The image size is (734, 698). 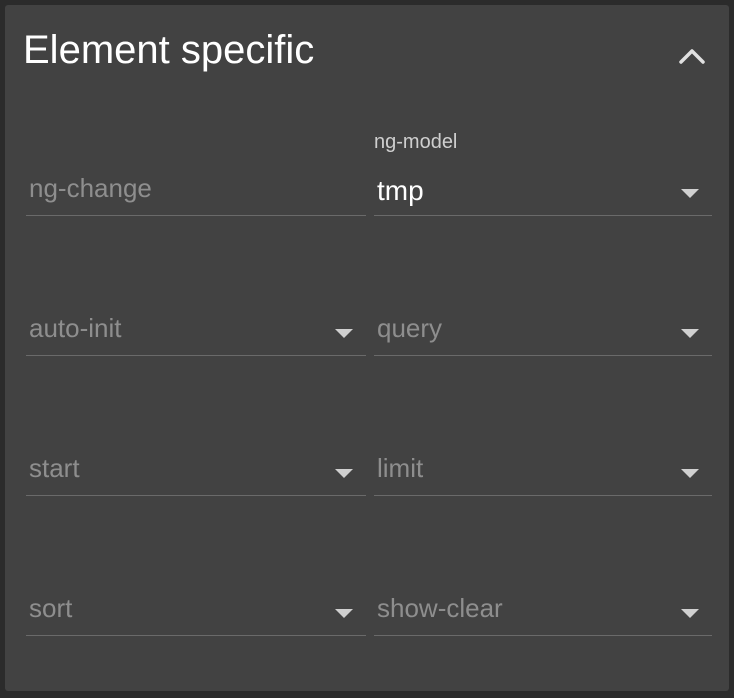 I want to click on query-underline, so click(x=543, y=355).